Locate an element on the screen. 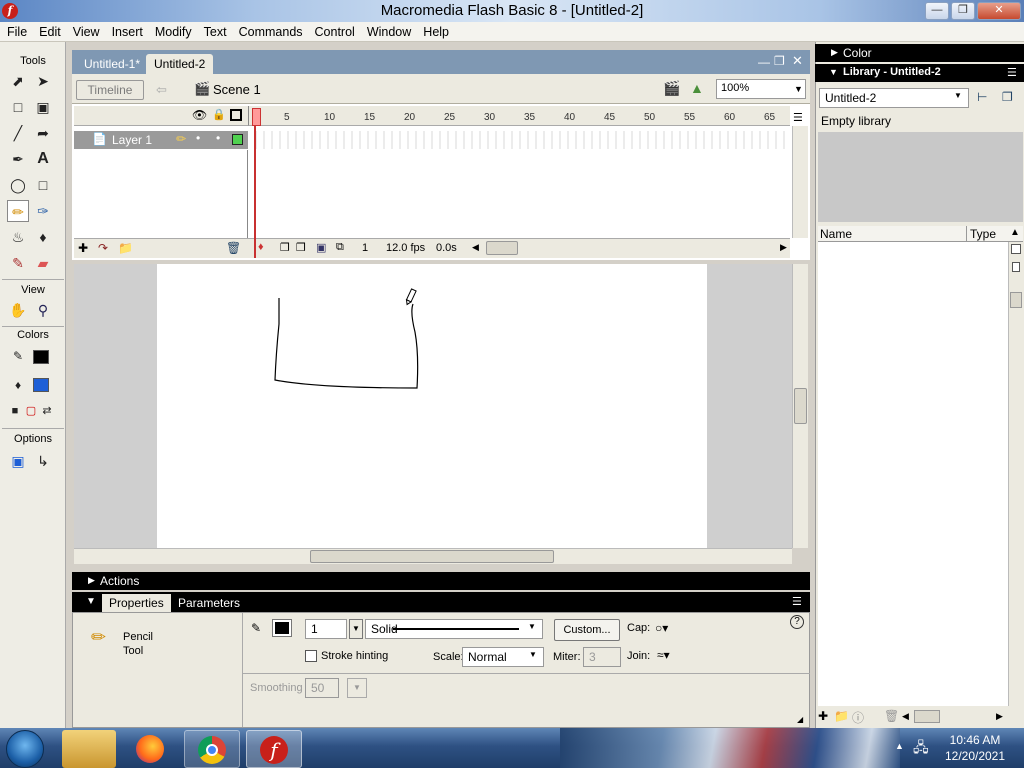  chrome-icon is located at coordinates (212, 749).